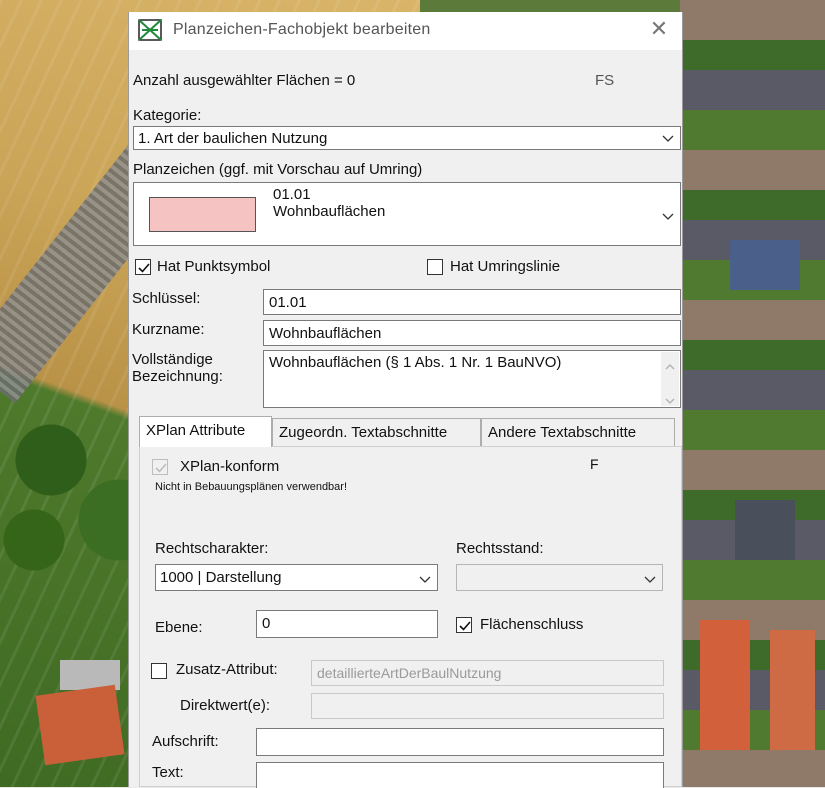 The height and width of the screenshot is (788, 825). What do you see at coordinates (179, 627) in the screenshot?
I see `ebene-label: Ebene:` at bounding box center [179, 627].